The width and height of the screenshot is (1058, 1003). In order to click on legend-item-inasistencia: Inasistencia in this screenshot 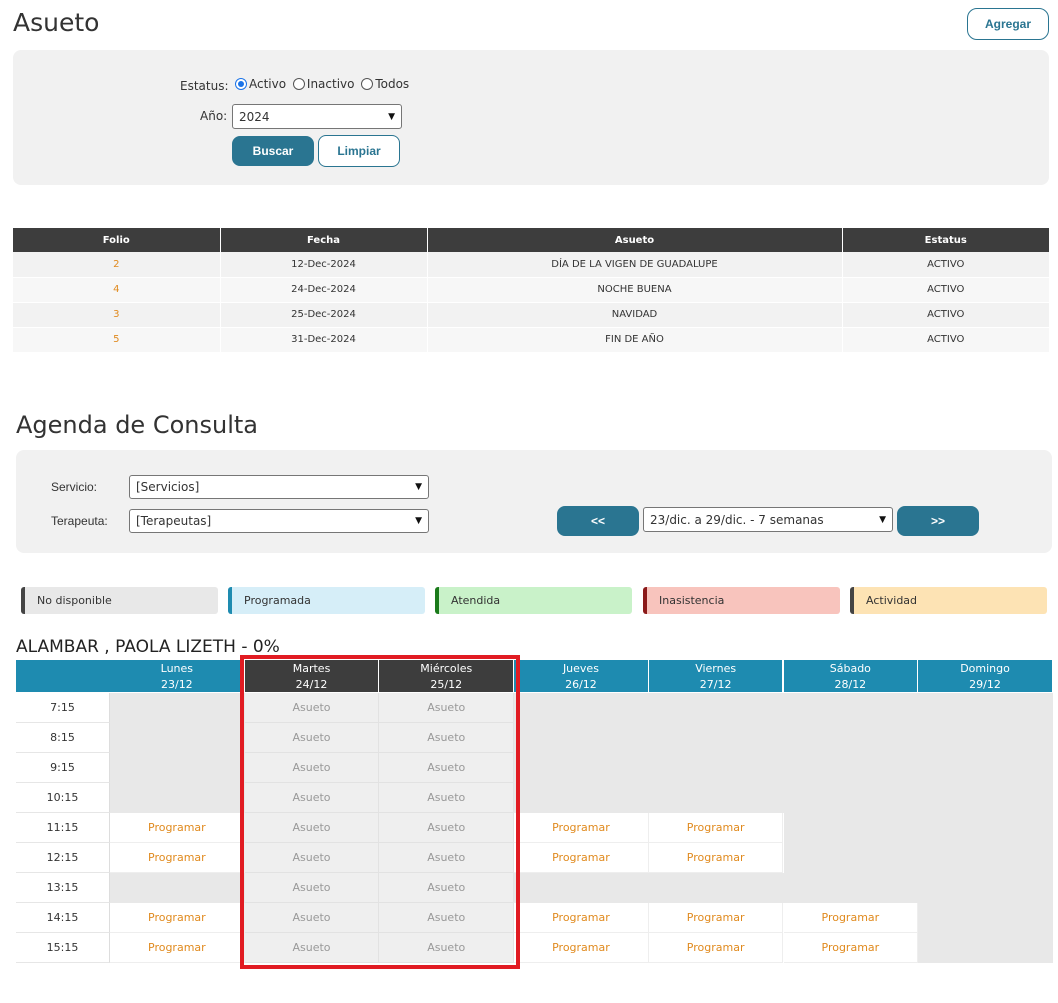, I will do `click(741, 600)`.